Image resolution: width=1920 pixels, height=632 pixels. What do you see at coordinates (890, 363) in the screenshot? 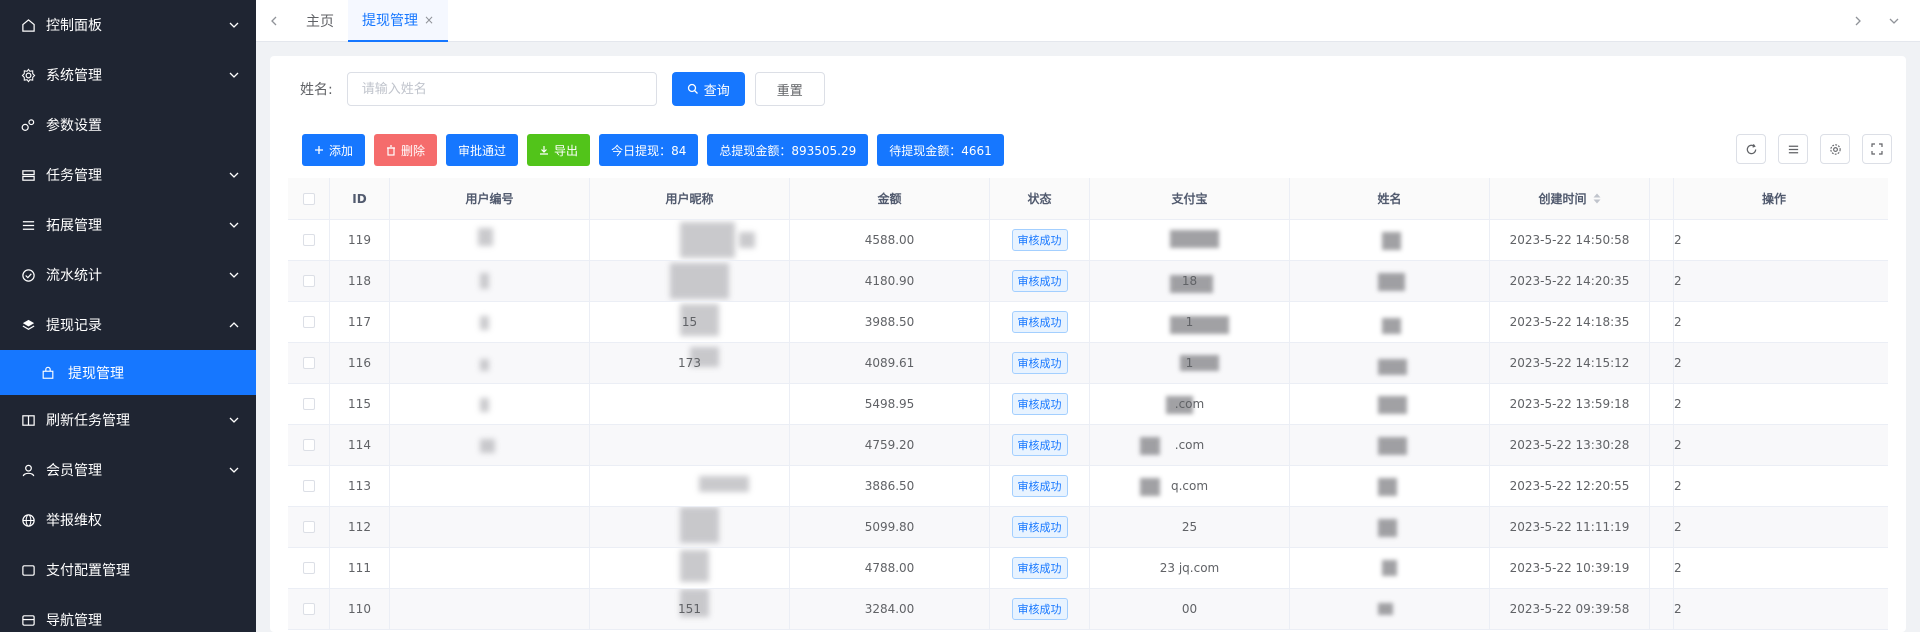
I see `cell-amount: 4089.61` at bounding box center [890, 363].